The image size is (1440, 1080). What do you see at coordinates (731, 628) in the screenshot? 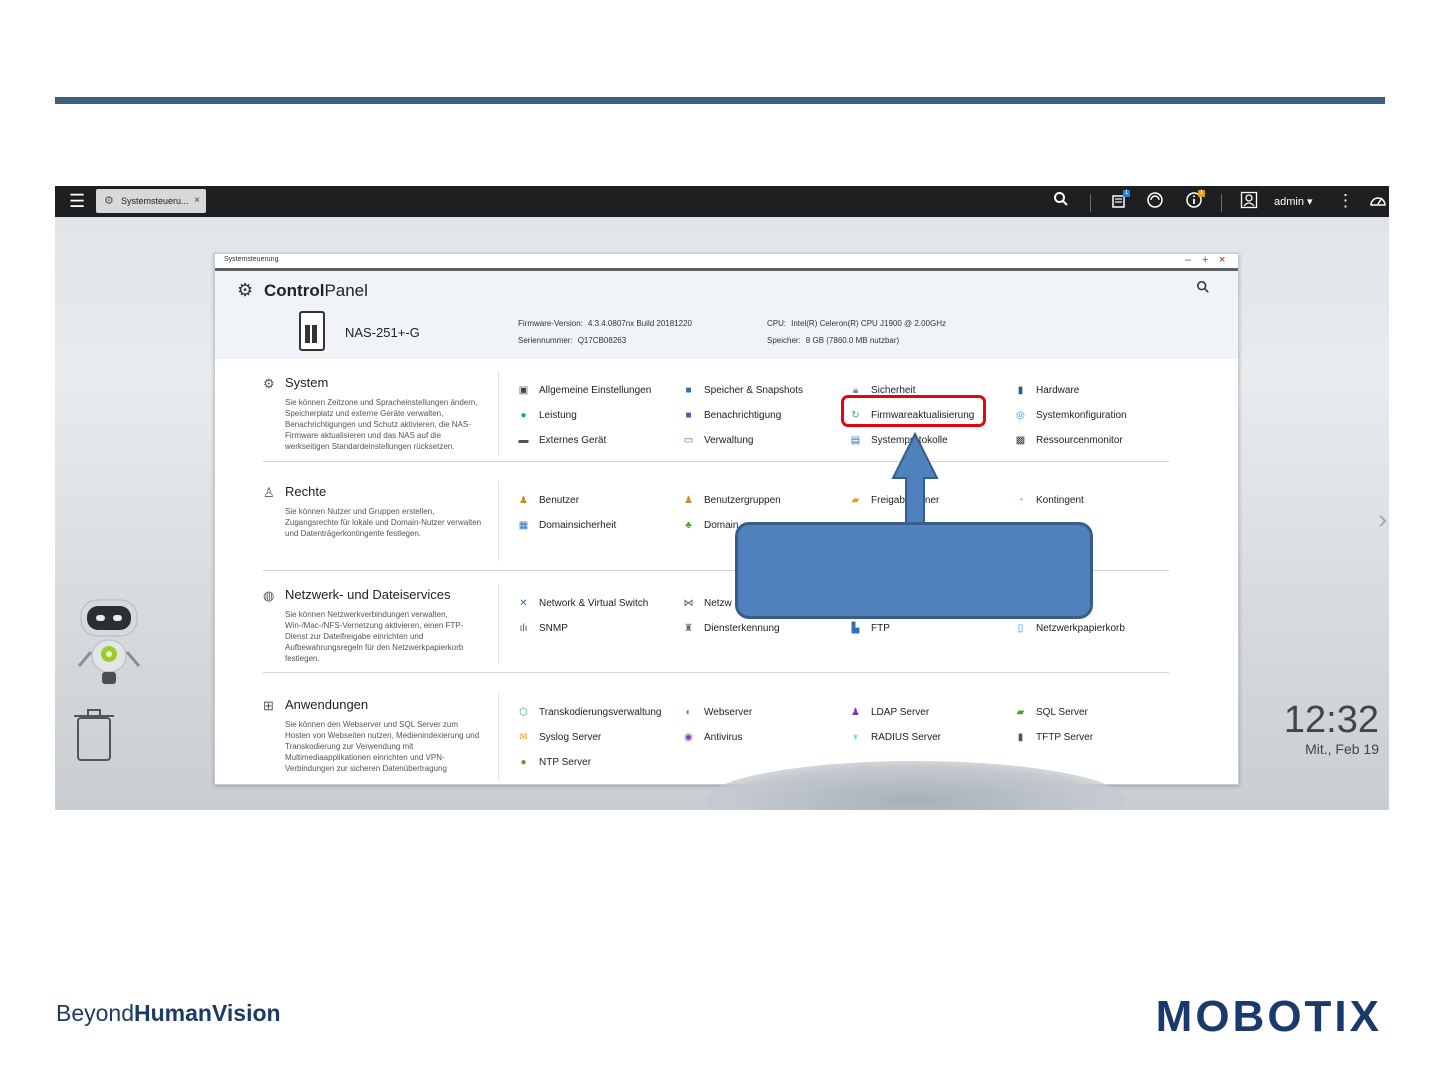
I see `item-service-discovery: ♜ Diensterkennung` at bounding box center [731, 628].